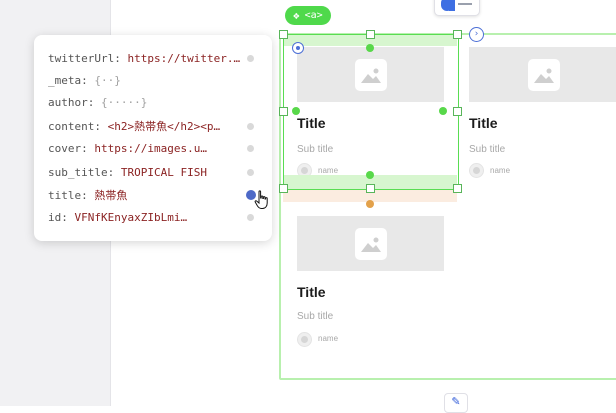 Image resolution: width=616 pixels, height=413 pixels. What do you see at coordinates (84, 58) in the screenshot?
I see `prop-key: twitterUrl:` at bounding box center [84, 58].